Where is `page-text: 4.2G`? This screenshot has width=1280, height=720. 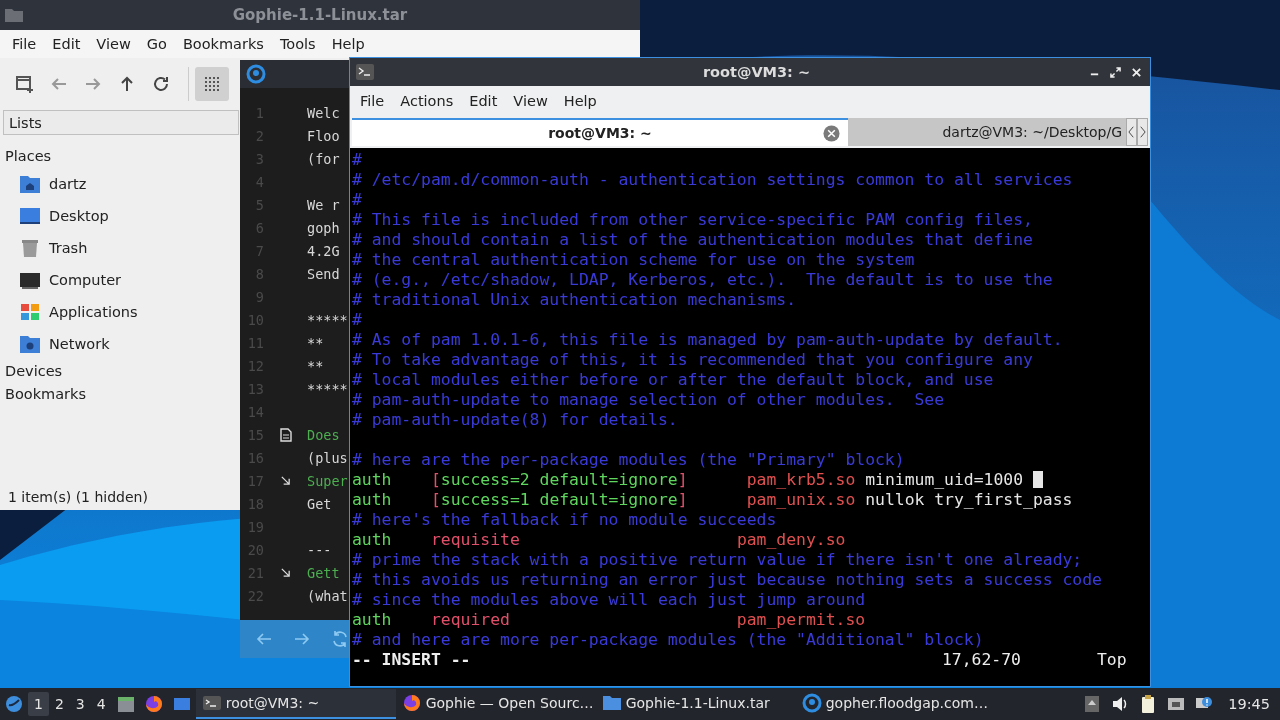 page-text: 4.2G is located at coordinates (323, 250).